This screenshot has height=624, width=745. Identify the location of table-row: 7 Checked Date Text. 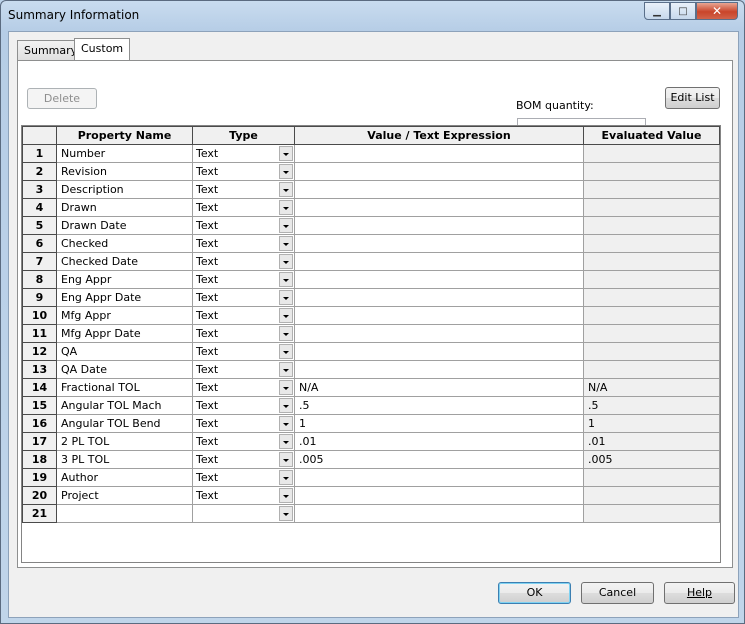
(371, 261).